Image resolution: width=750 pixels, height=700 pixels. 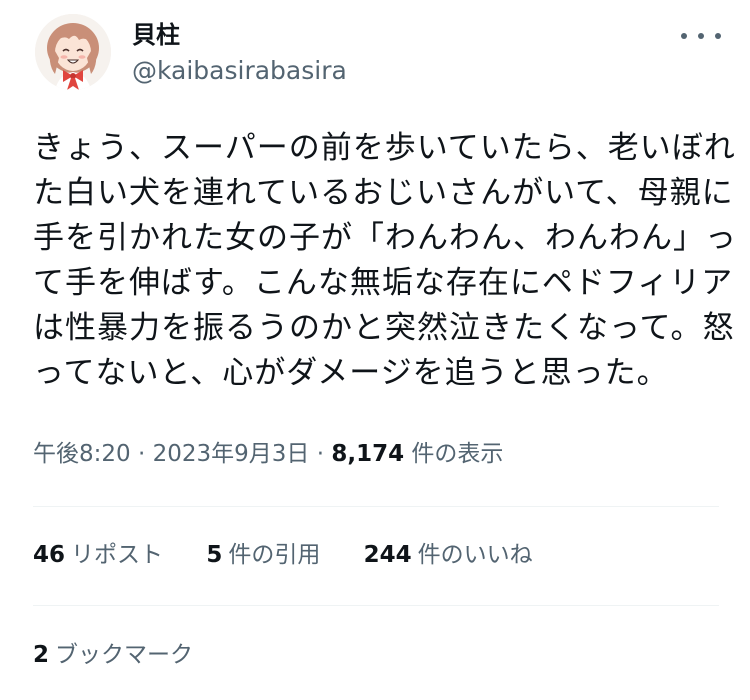 I want to click on reposts-stat: 46 リポスト, so click(x=98, y=555).